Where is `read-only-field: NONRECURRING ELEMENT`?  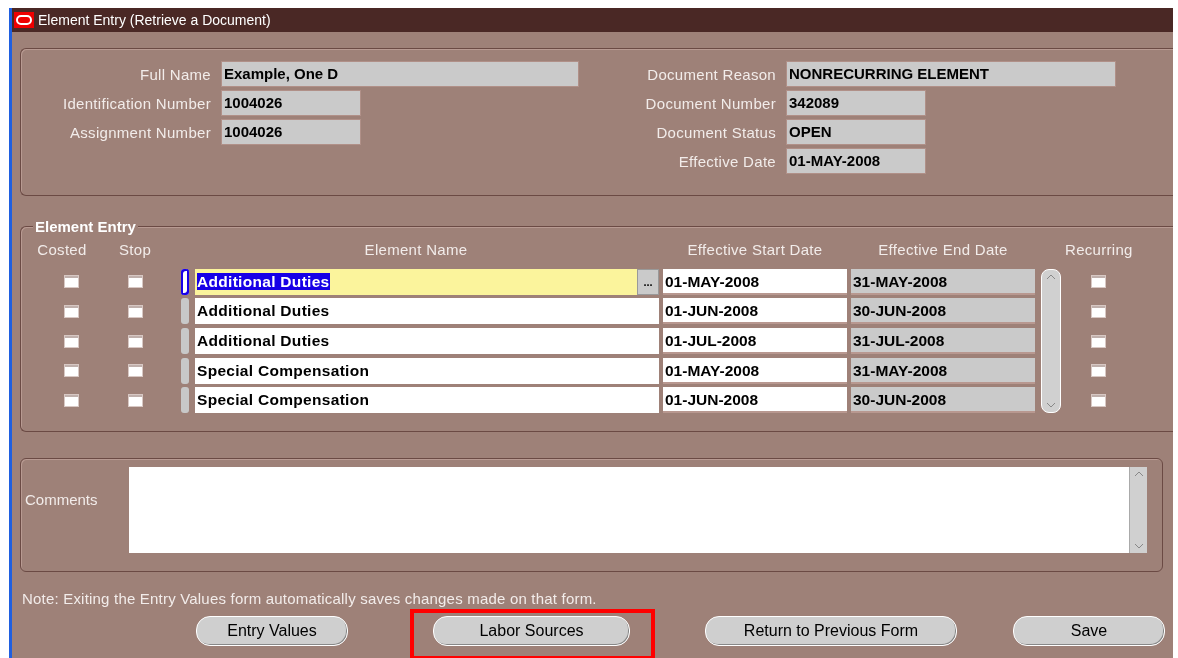
read-only-field: NONRECURRING ELEMENT is located at coordinates (951, 74).